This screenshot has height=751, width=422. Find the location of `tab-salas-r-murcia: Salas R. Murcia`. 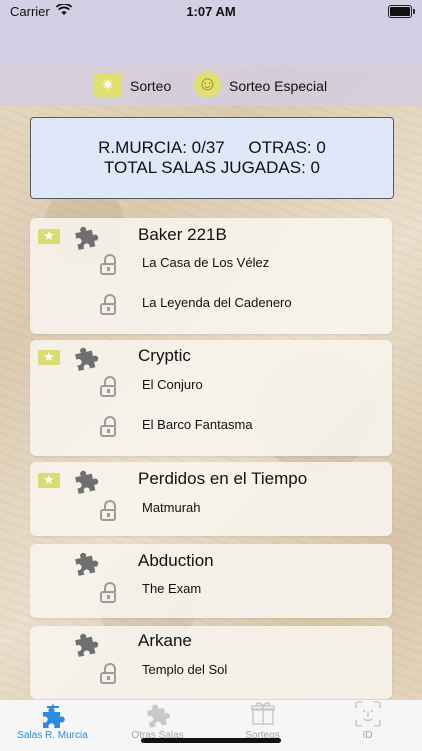

tab-salas-r-murcia: Salas R. Murcia is located at coordinates (52, 725).